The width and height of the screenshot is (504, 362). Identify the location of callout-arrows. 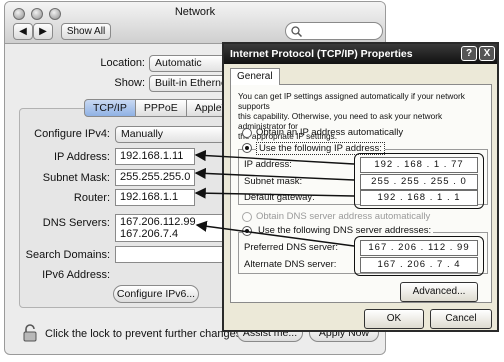
(274, 198).